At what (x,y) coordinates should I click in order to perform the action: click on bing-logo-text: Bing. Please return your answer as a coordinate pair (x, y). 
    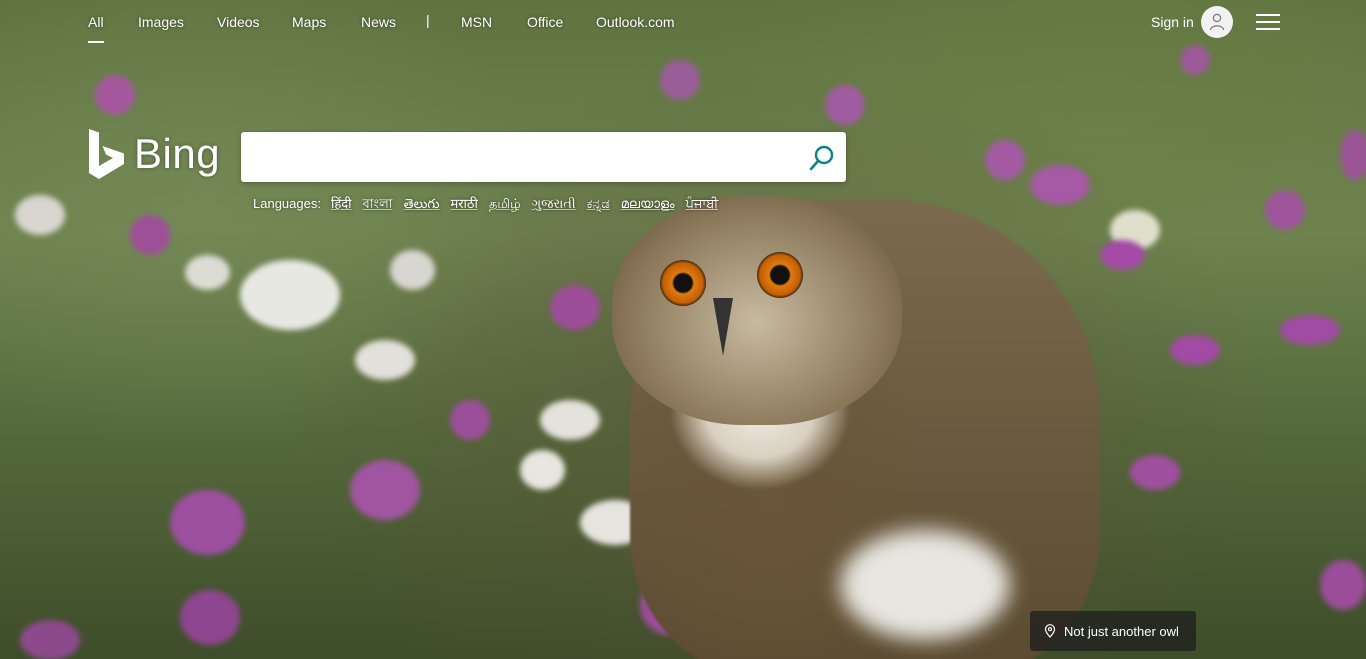
    Looking at the image, I should click on (177, 153).